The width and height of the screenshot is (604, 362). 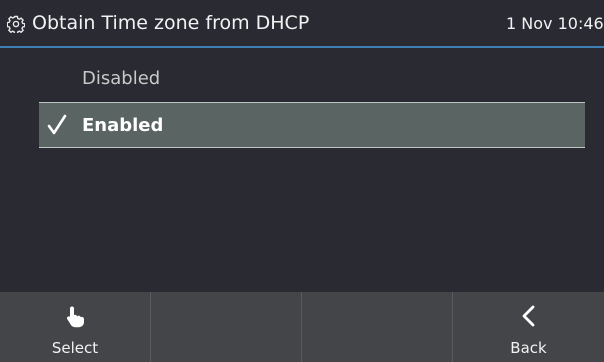 What do you see at coordinates (57, 124) in the screenshot?
I see `checkmark-icon` at bounding box center [57, 124].